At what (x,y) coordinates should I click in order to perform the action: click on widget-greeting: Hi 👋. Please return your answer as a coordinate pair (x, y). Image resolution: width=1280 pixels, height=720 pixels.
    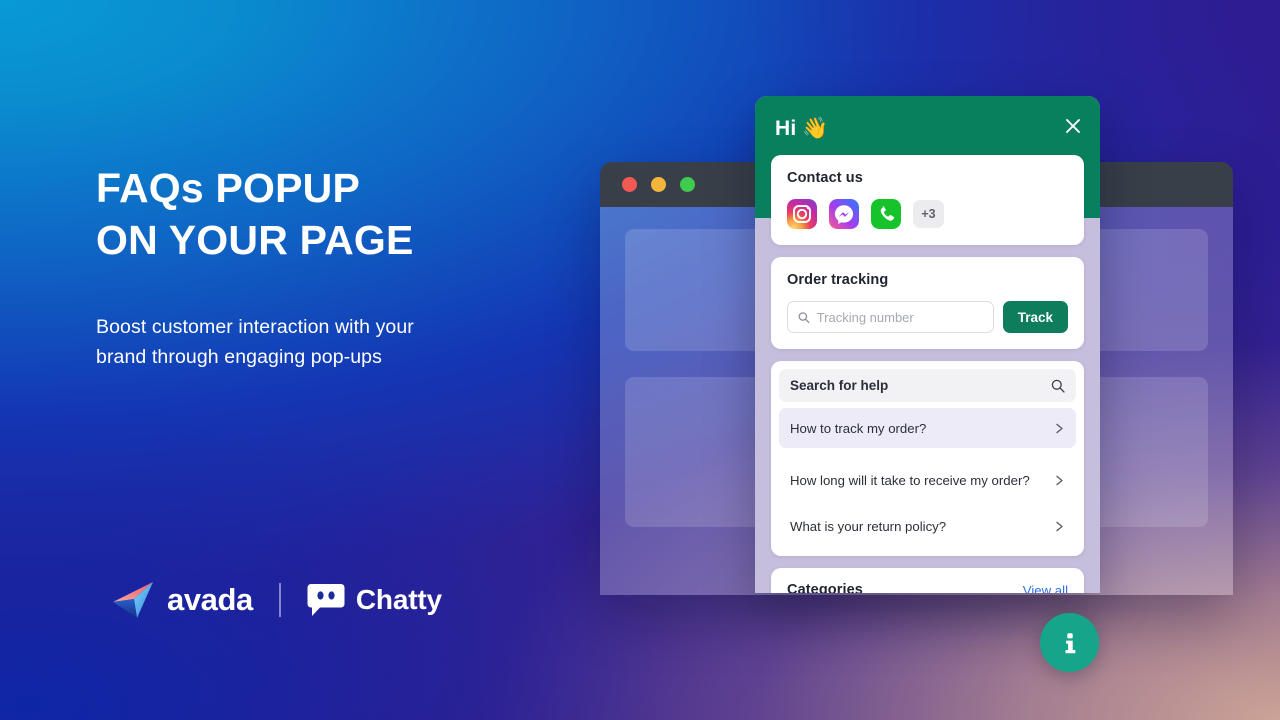
    Looking at the image, I should click on (802, 128).